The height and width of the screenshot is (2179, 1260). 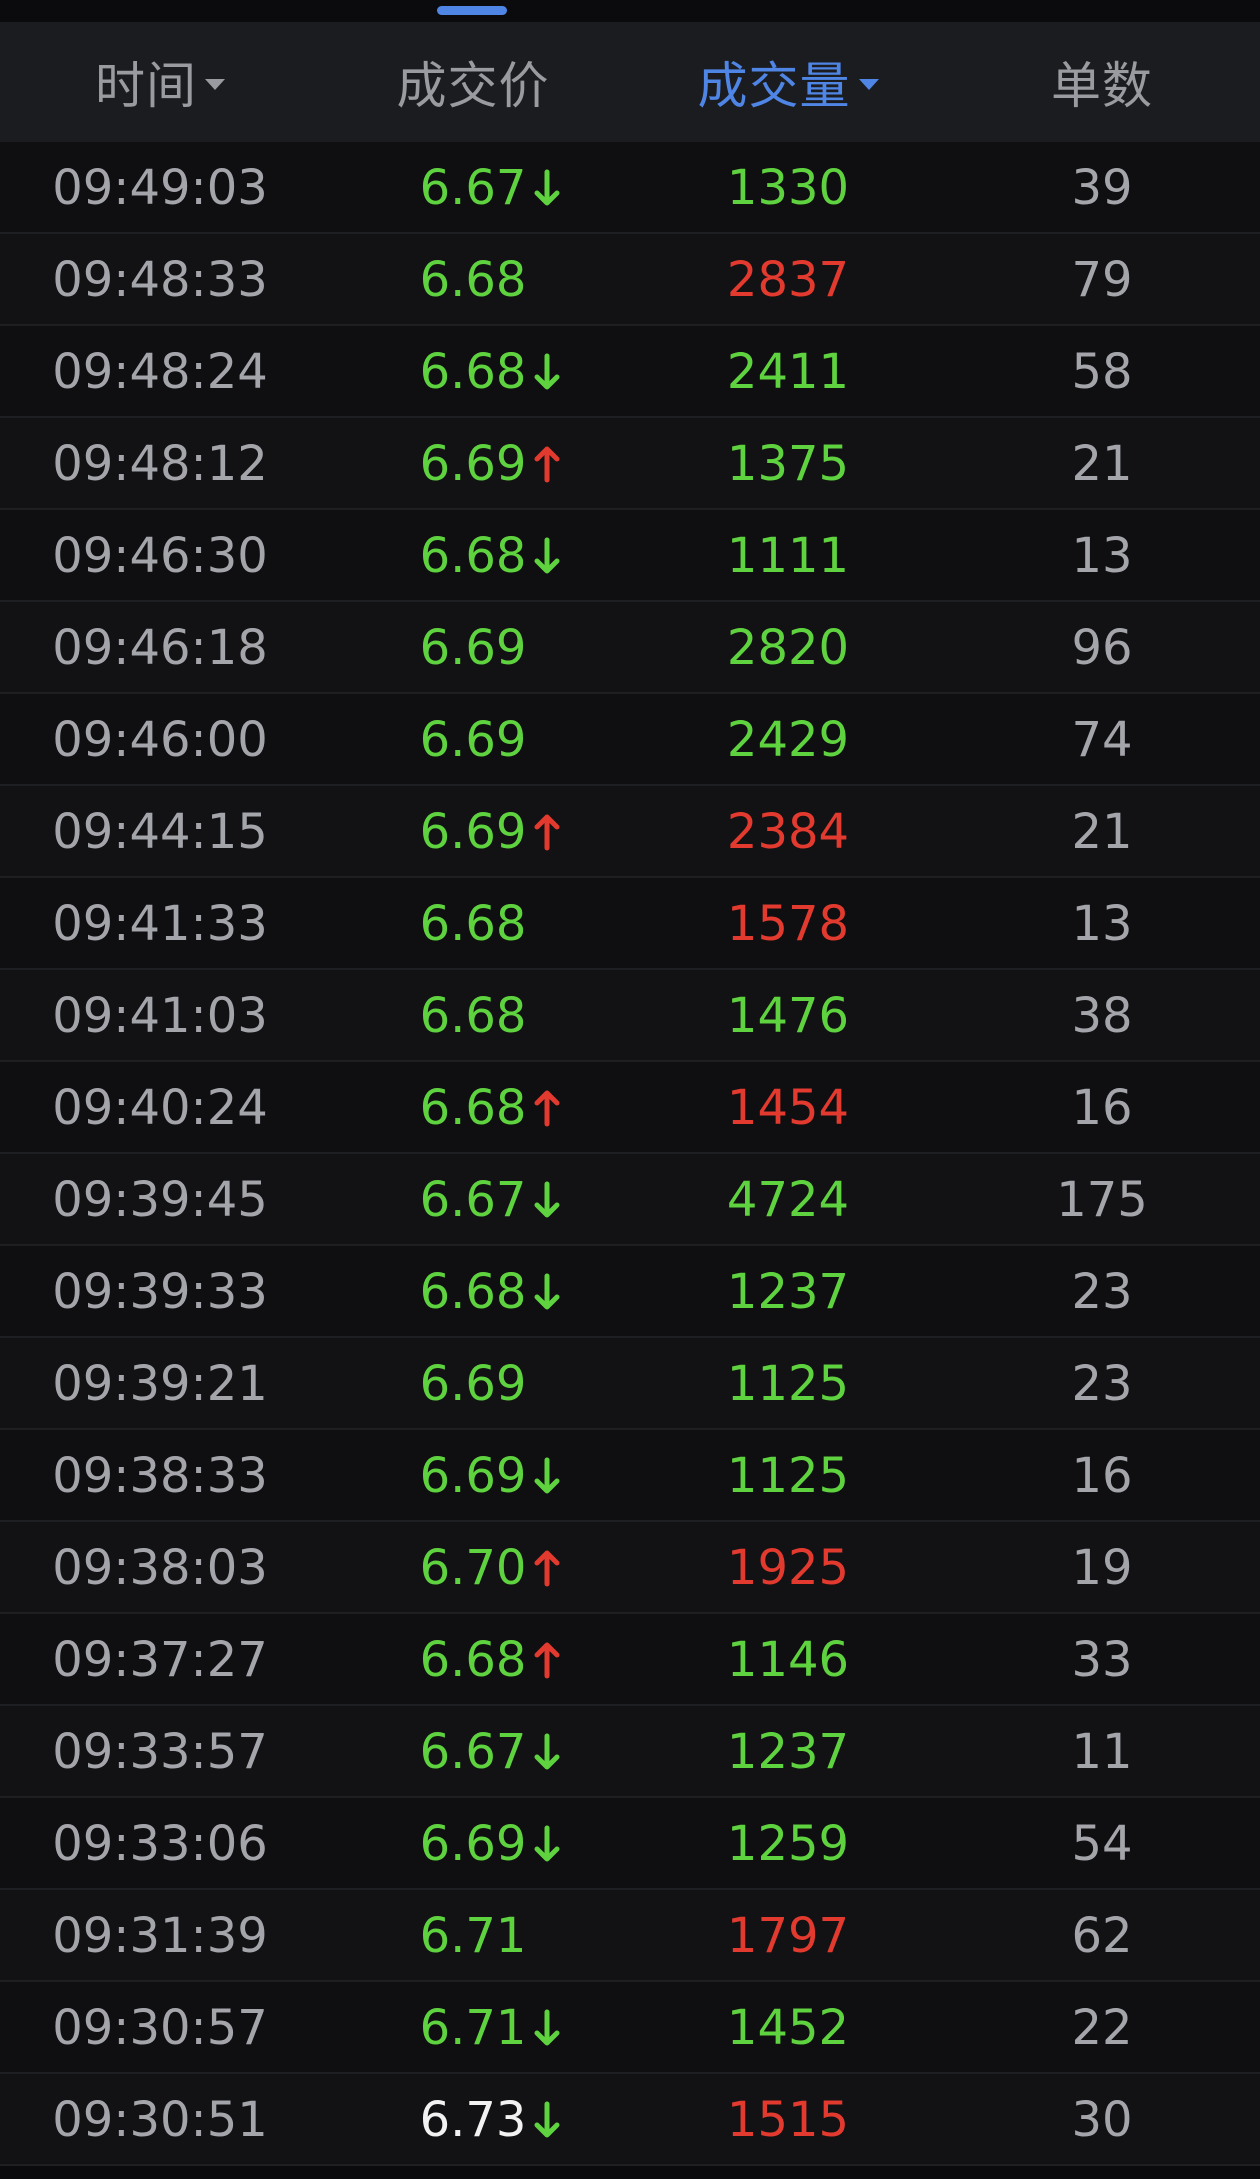 I want to click on table-row: 09:38:03 6.70 1925 19, so click(x=630, y=1568).